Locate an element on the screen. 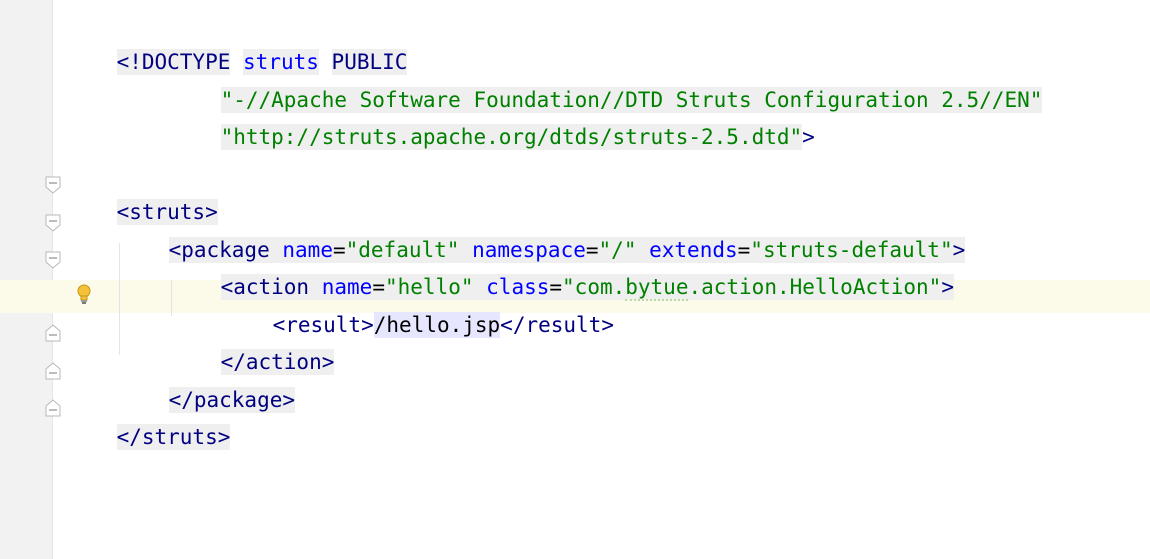 Image resolution: width=1150 pixels, height=559 pixels. code-line-struts-open: <struts> is located at coordinates (142, 199).